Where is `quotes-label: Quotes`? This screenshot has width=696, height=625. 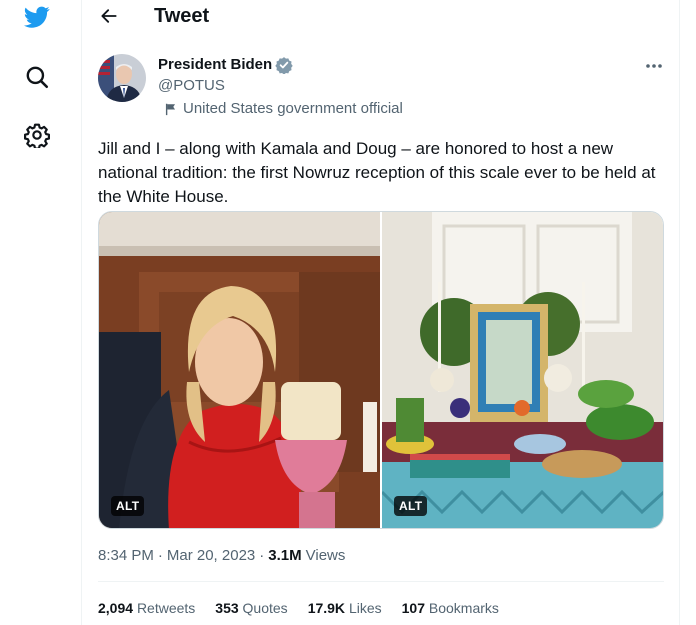
quotes-label: Quotes is located at coordinates (265, 608).